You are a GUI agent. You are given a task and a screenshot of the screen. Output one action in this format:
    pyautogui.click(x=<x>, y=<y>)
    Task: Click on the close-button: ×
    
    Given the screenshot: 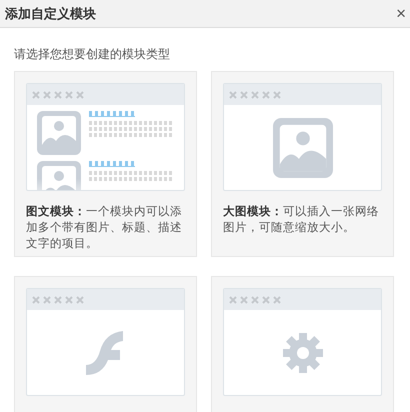 What is the action you would take?
    pyautogui.click(x=401, y=13)
    